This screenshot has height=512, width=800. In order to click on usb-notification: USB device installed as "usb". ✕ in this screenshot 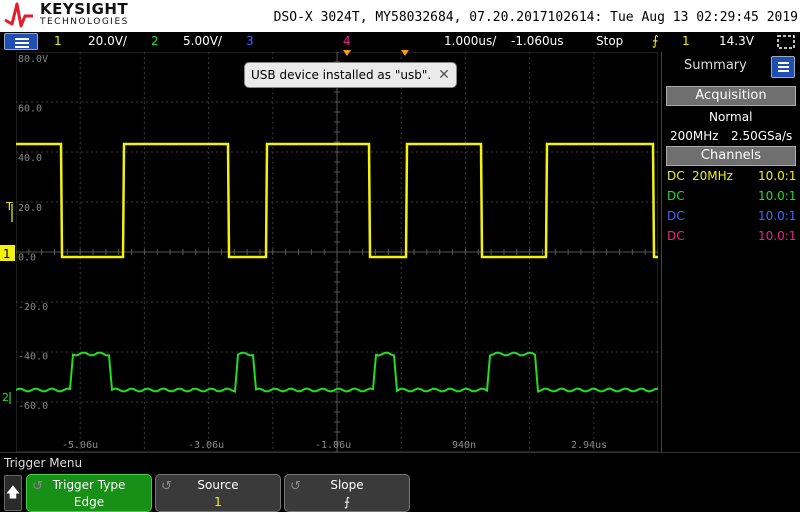, I will do `click(350, 75)`.